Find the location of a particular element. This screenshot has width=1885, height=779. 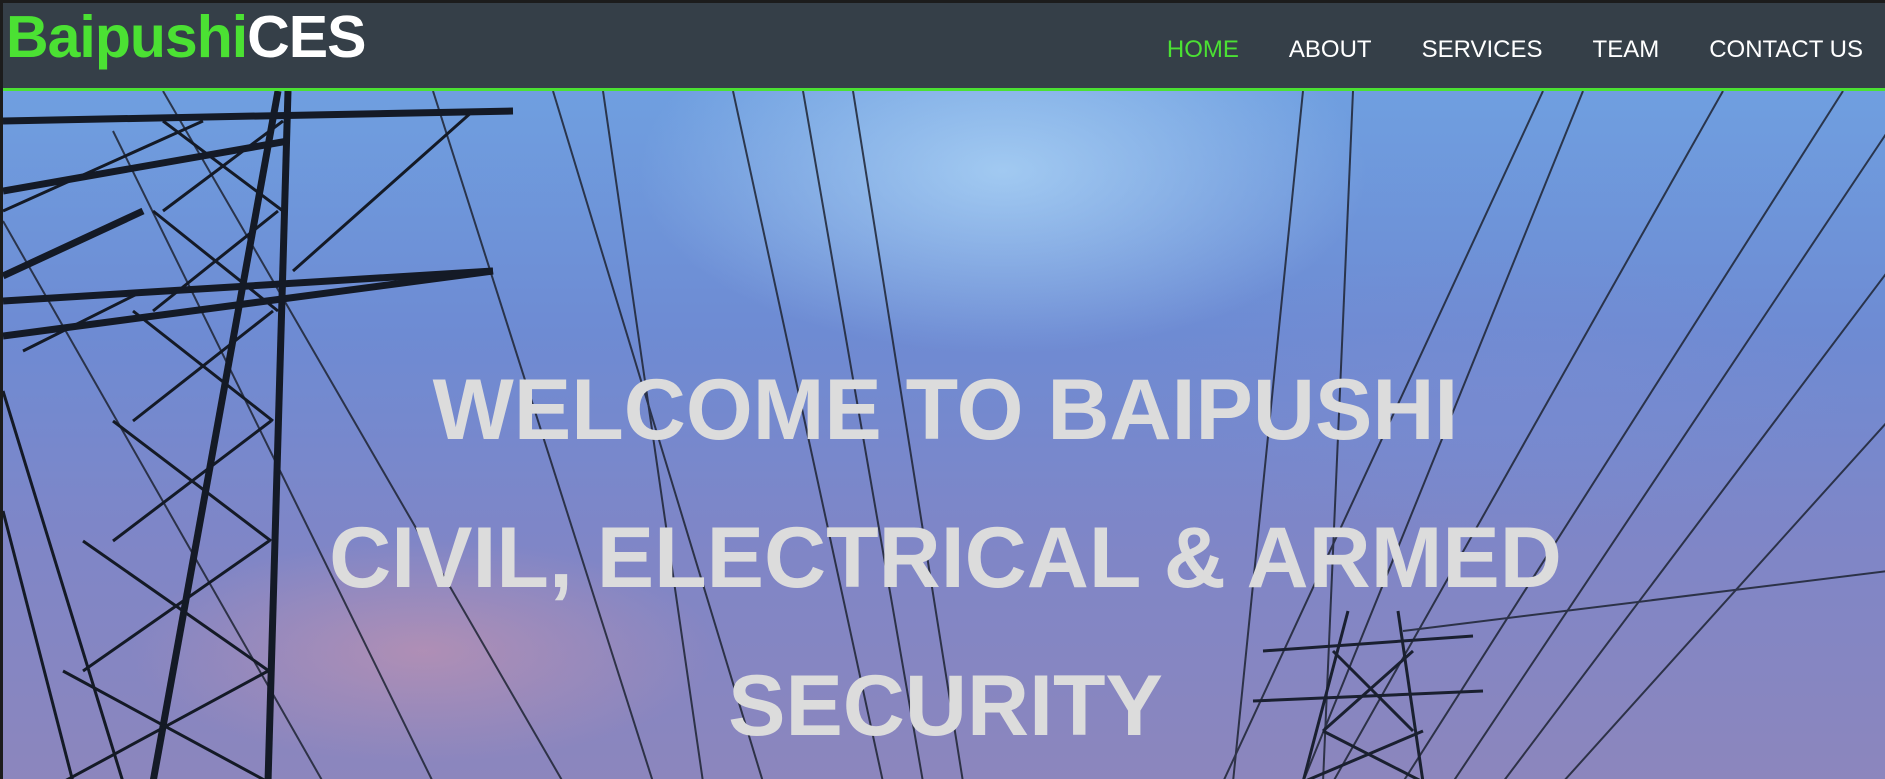

hero-heading-line2: CIVIL, ELECTRICAL & ARMED is located at coordinates (945, 558).